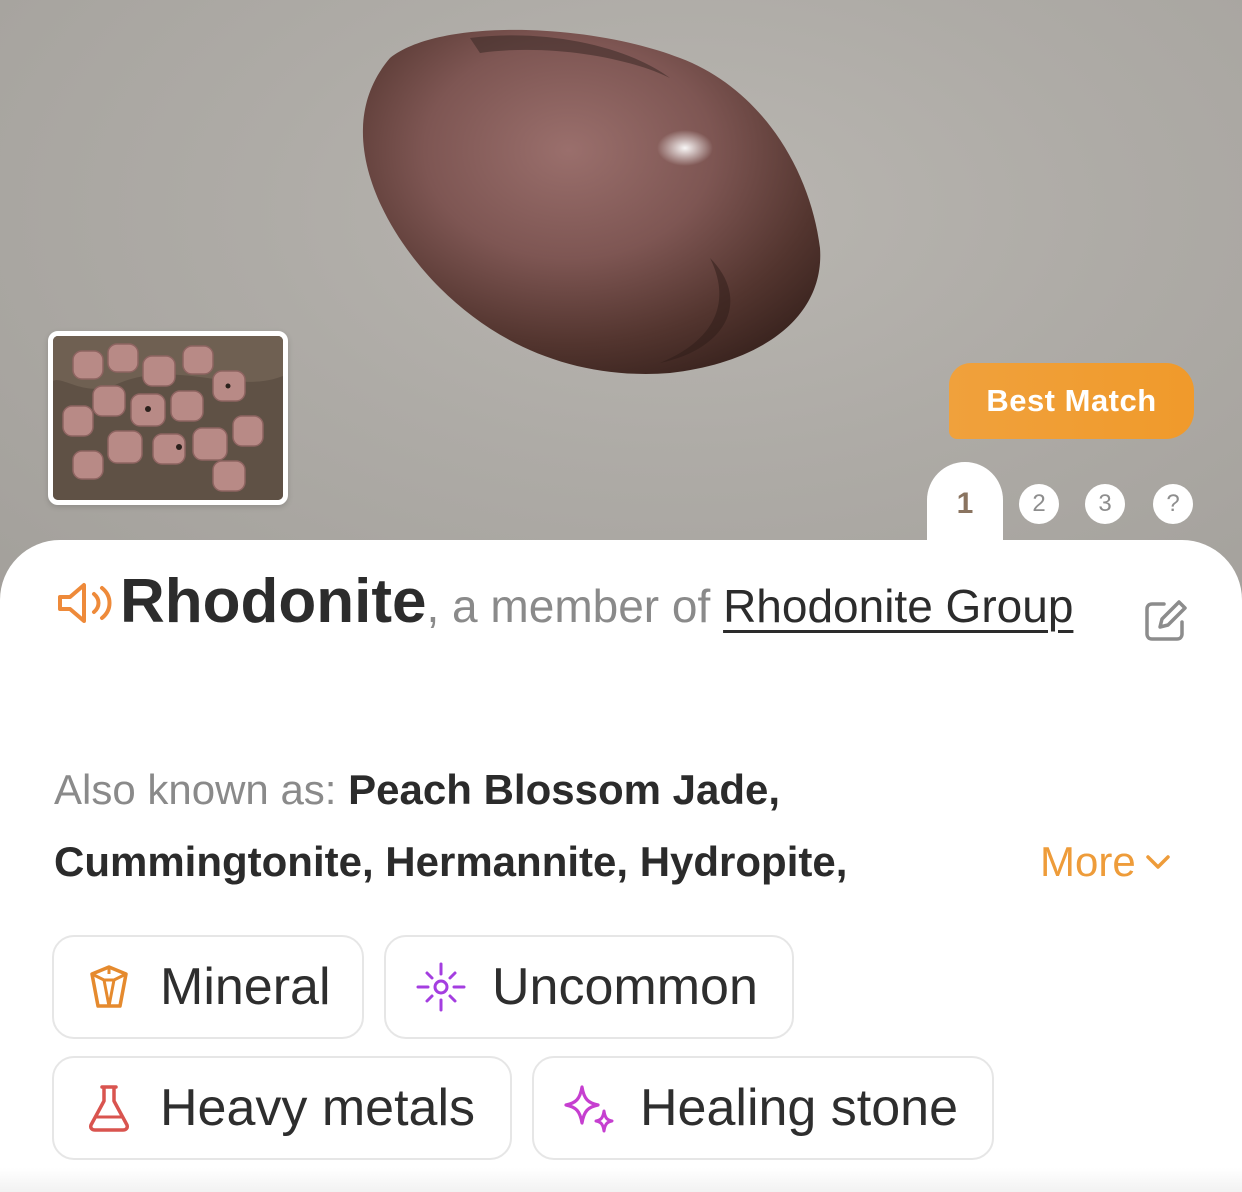 Image resolution: width=1242 pixels, height=1192 pixels. Describe the element at coordinates (1105, 504) in the screenshot. I see `tab-result-3: 3` at that location.